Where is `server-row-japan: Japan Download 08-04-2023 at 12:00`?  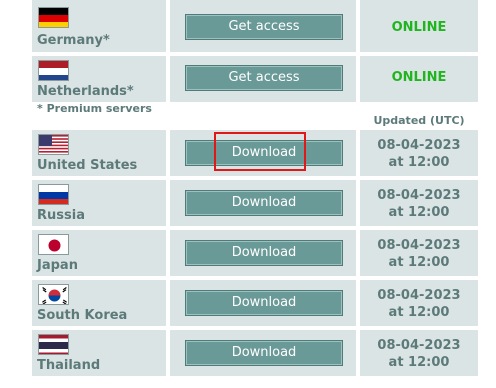
server-row-japan: Japan Download 08-04-2023 at 12:00 is located at coordinates (255, 253).